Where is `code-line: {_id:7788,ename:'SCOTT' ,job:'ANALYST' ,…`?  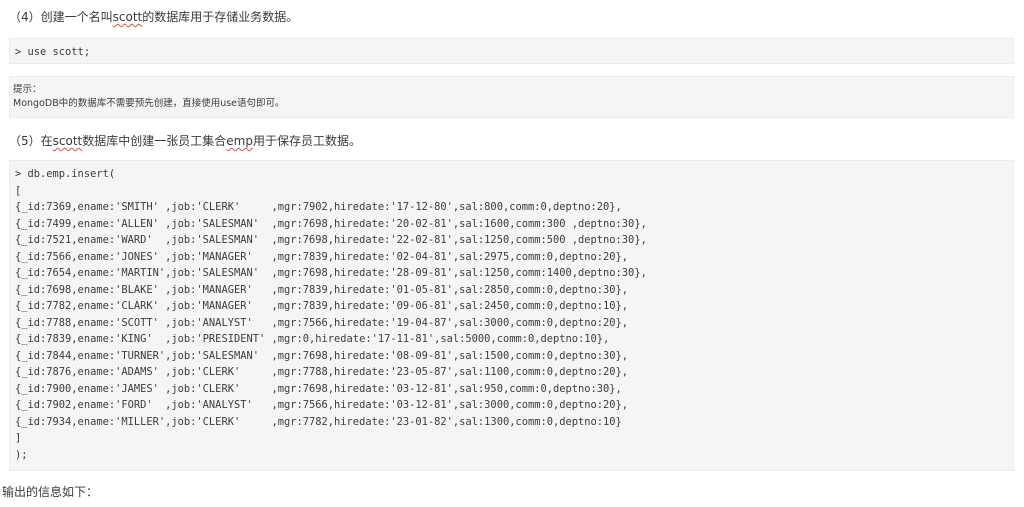 code-line: {_id:7788,ename:'SCOTT' ,job:'ANALYST' ,… is located at coordinates (322, 322).